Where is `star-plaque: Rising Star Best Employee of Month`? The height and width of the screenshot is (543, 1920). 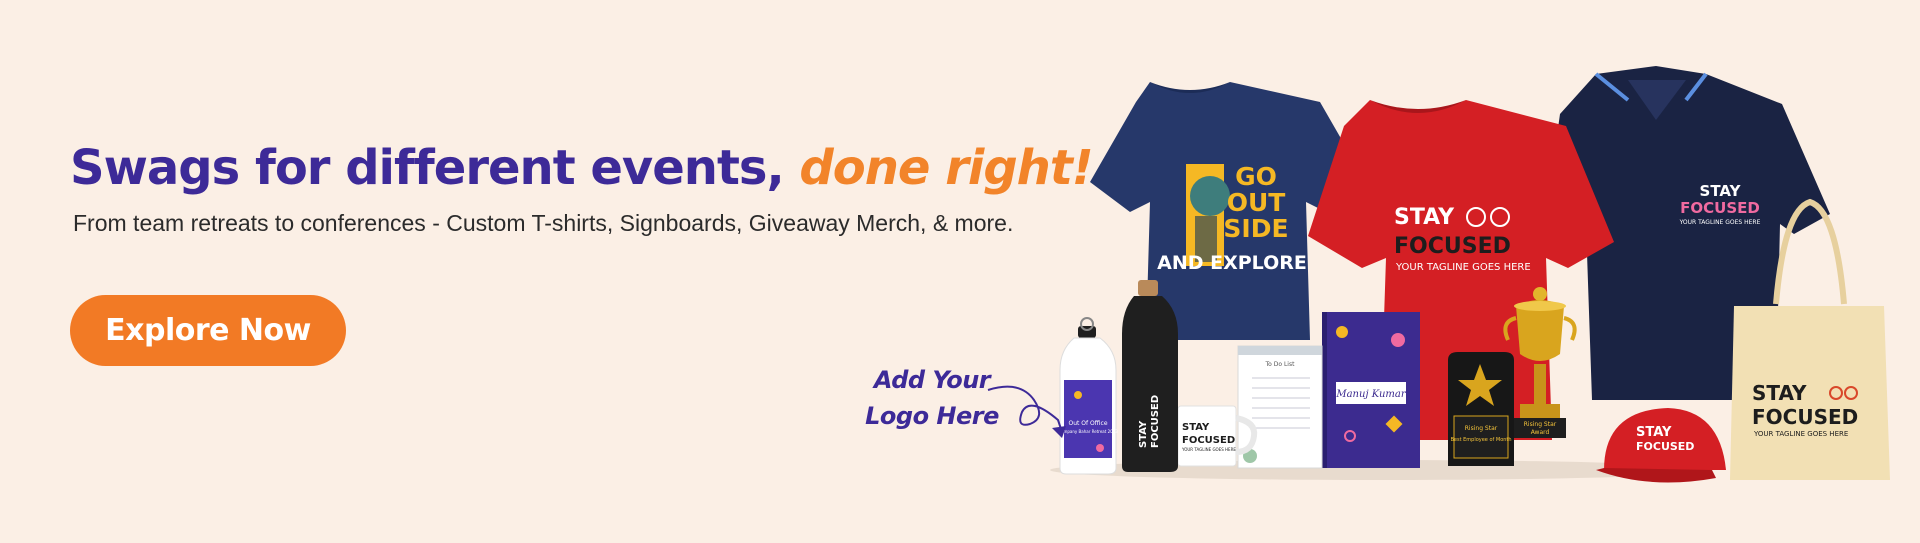
star-plaque: Rising Star Best Employee of Month is located at coordinates (1481, 409).